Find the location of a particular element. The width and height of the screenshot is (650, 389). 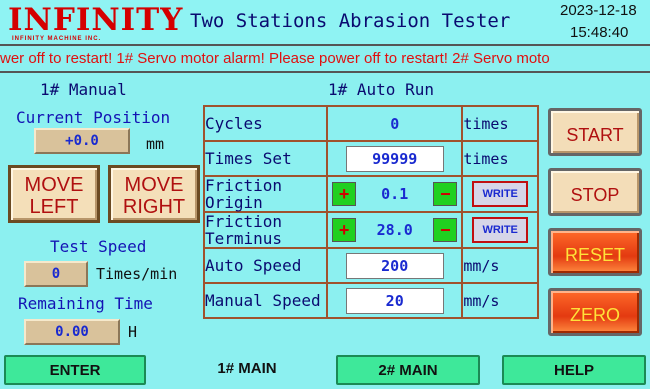

friction-origin-label: Friction Origin is located at coordinates (265, 194).